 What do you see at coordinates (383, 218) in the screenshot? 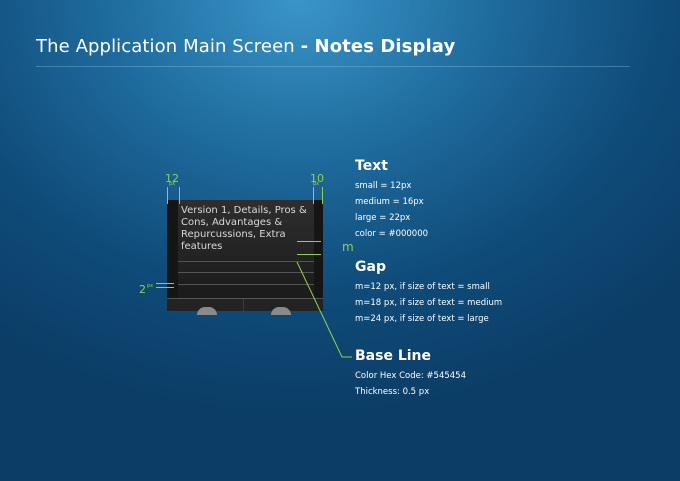
I see `text-size-large: large = 22px` at bounding box center [383, 218].